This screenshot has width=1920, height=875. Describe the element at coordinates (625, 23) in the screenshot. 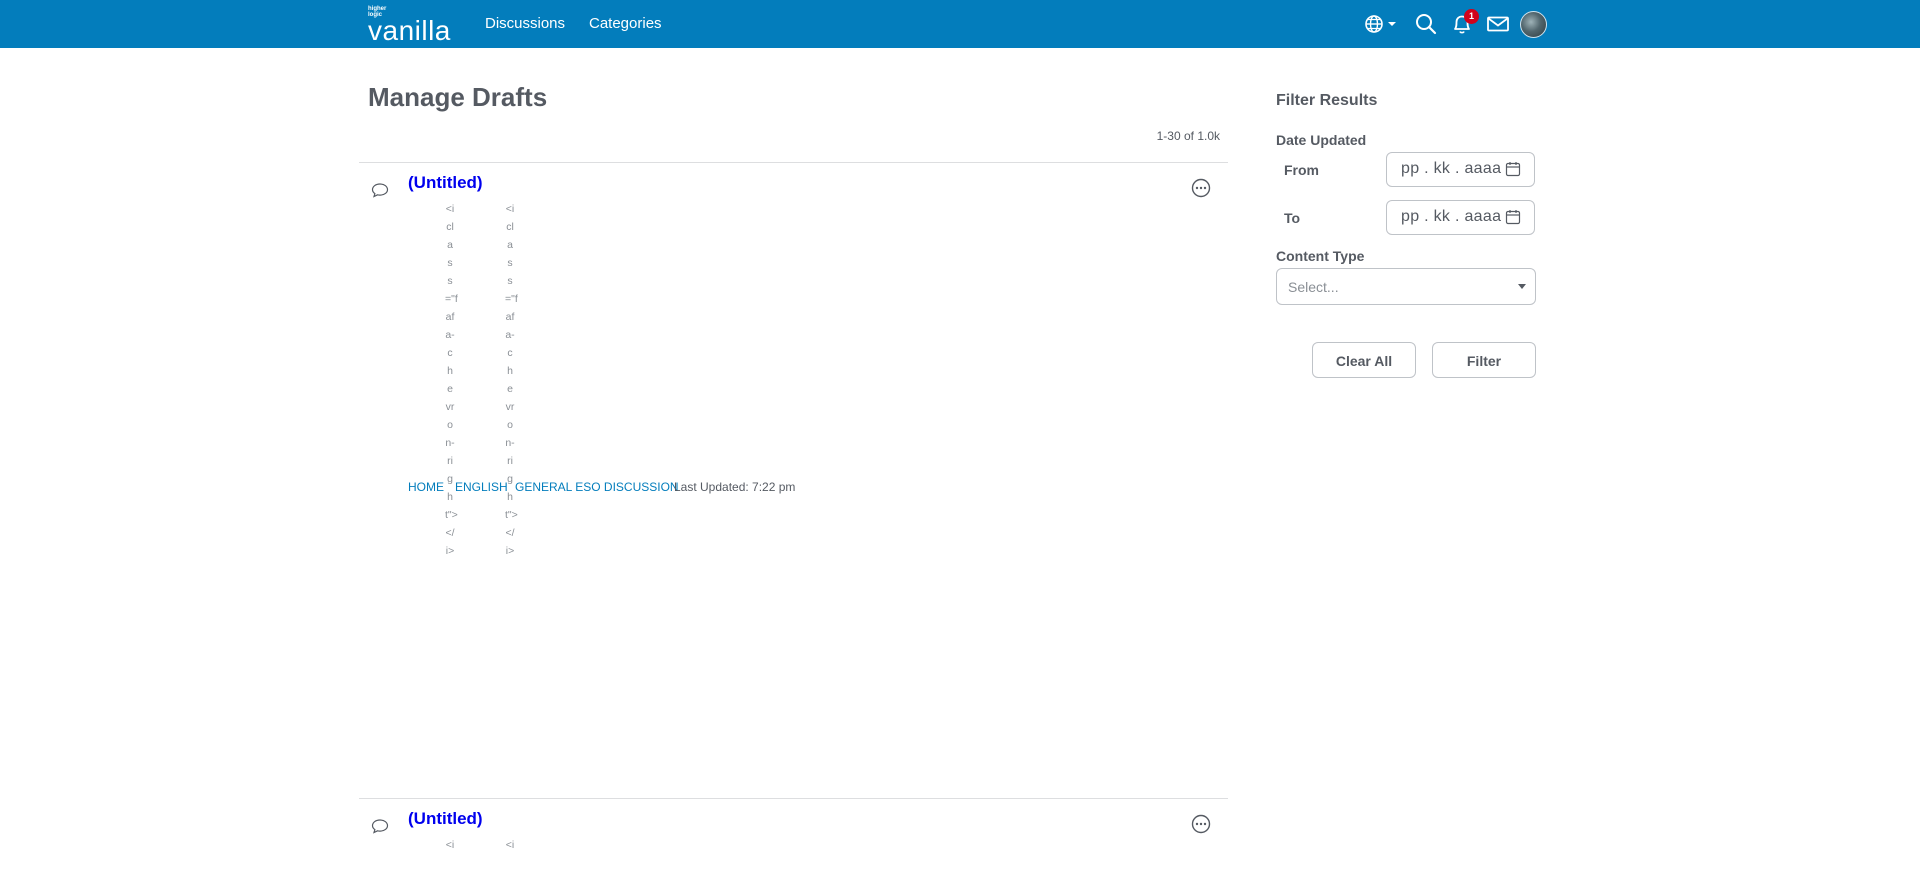

I see `nav-categories: Categories` at that location.